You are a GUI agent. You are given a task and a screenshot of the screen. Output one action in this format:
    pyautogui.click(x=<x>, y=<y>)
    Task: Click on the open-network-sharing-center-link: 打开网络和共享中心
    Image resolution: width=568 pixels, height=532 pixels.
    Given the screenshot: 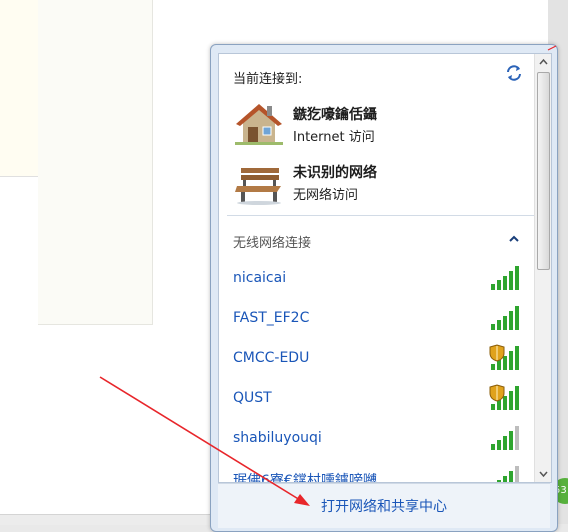 What is the action you would take?
    pyautogui.click(x=384, y=506)
    